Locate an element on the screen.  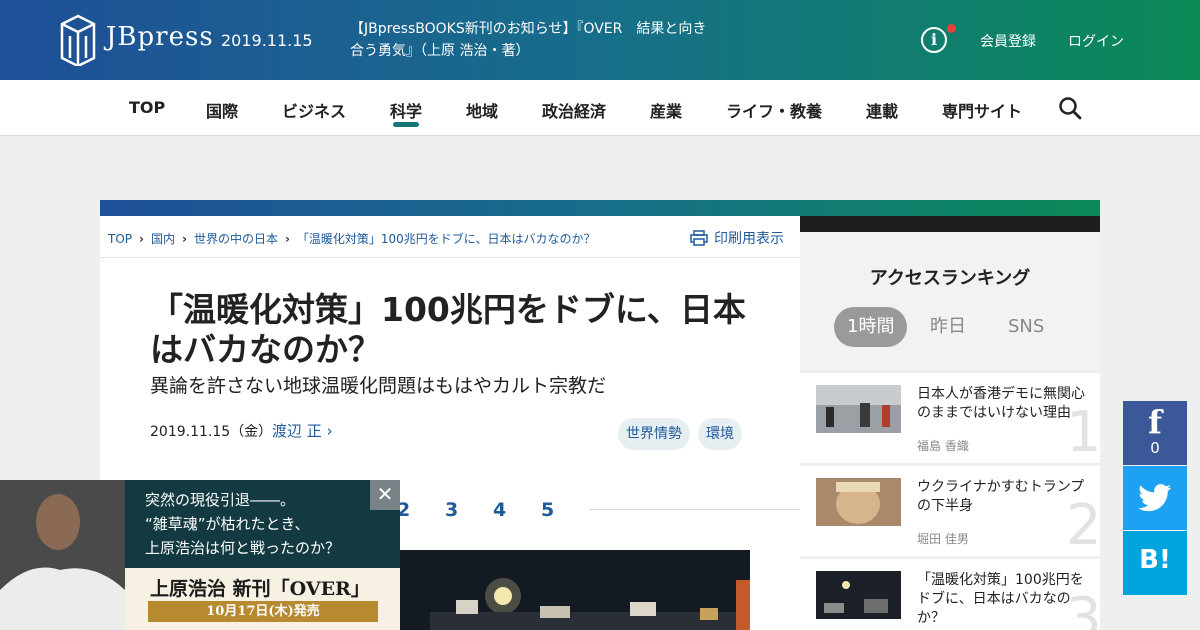
article-hero-image is located at coordinates (575, 590).